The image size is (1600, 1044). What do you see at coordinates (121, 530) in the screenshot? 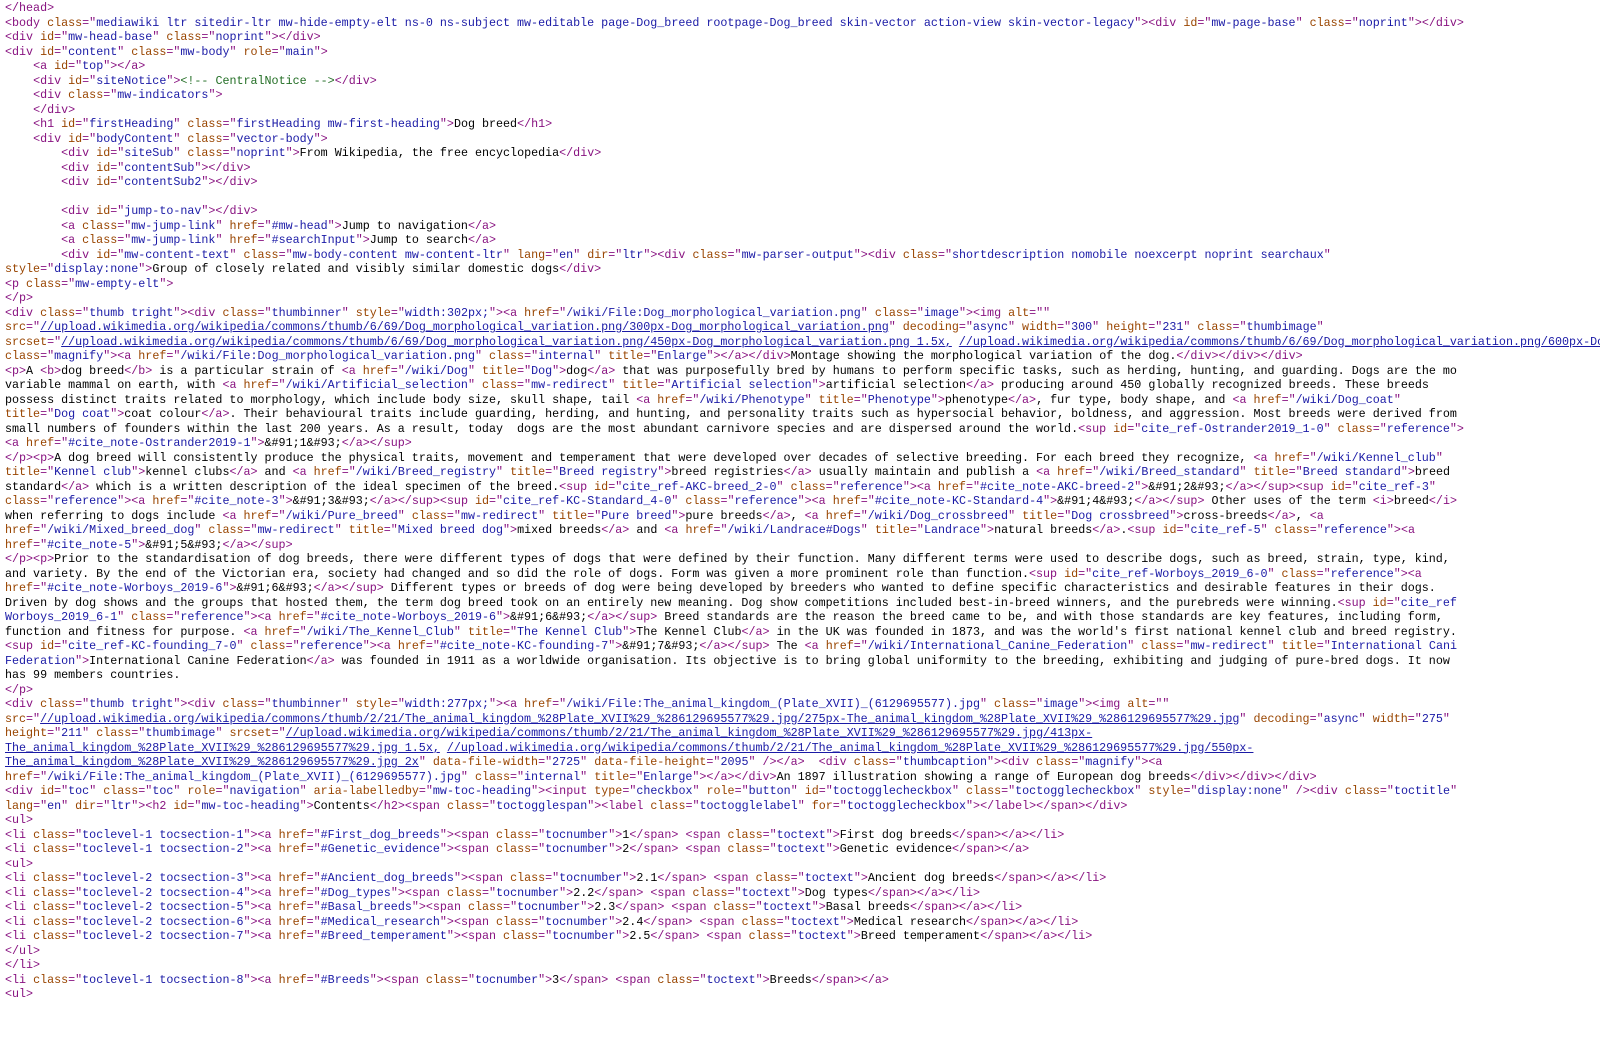
I see `attribute-value: /wiki/Mixed_breed_dog` at bounding box center [121, 530].